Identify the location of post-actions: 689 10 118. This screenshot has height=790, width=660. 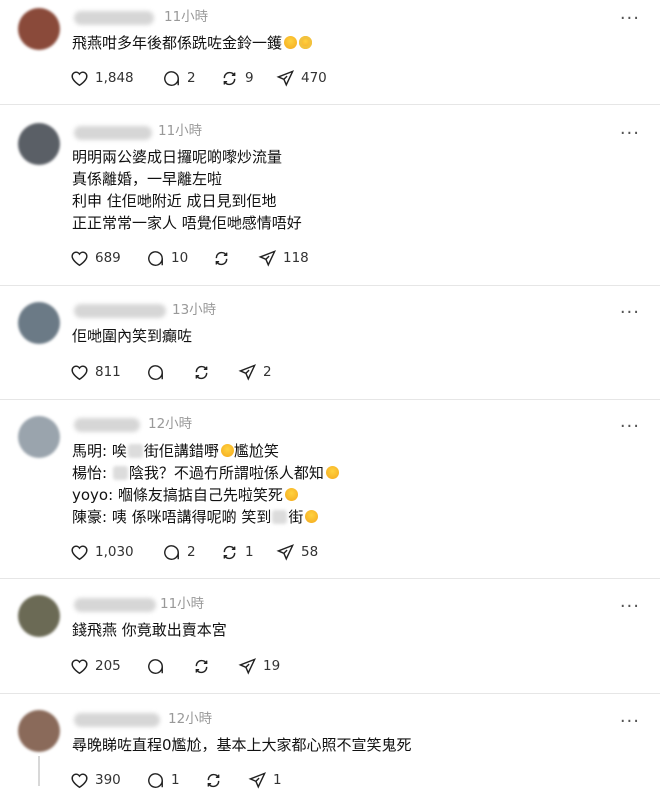
(220, 258).